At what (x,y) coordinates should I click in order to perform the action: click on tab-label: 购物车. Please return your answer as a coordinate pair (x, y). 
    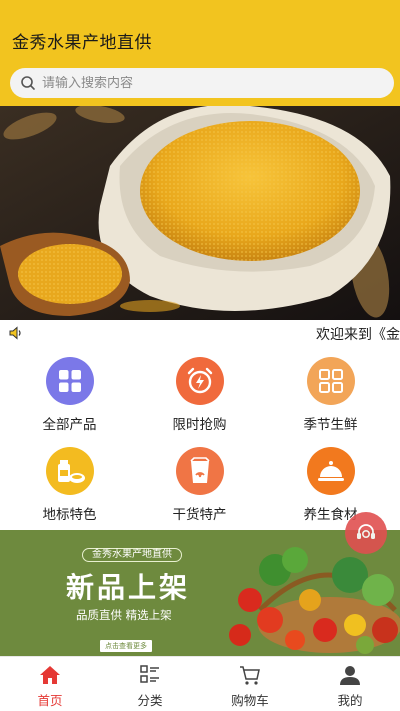
    Looking at the image, I should click on (250, 700).